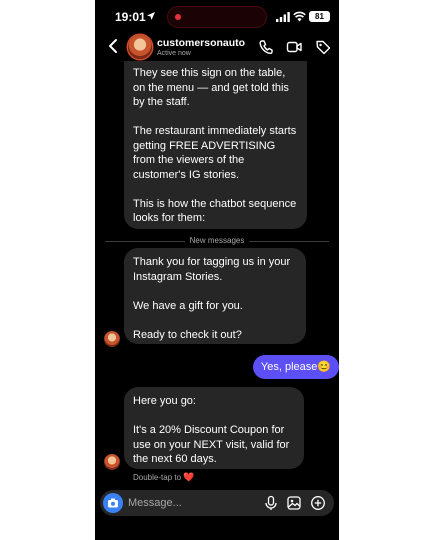 The height and width of the screenshot is (540, 432). I want to click on cellular-signal-icon, so click(283, 17).